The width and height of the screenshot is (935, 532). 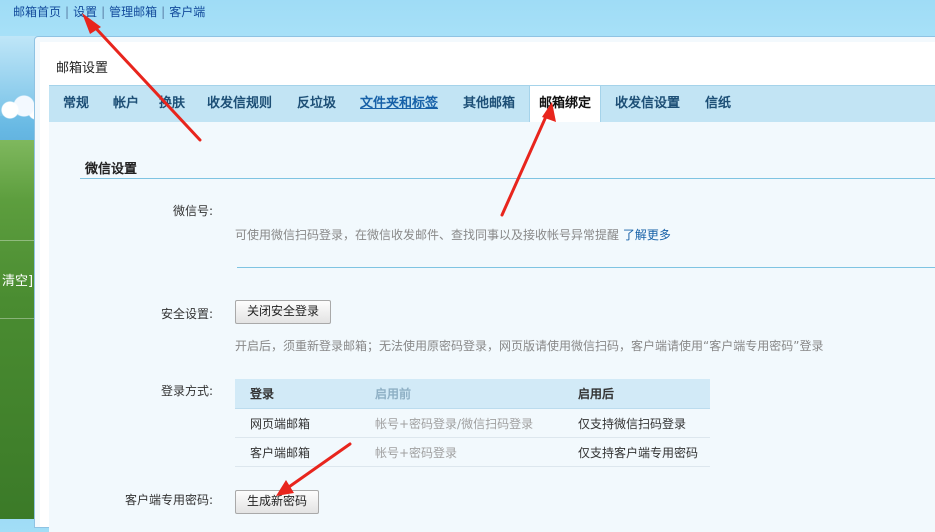 What do you see at coordinates (638, 394) in the screenshot?
I see `header-after: 启用后` at bounding box center [638, 394].